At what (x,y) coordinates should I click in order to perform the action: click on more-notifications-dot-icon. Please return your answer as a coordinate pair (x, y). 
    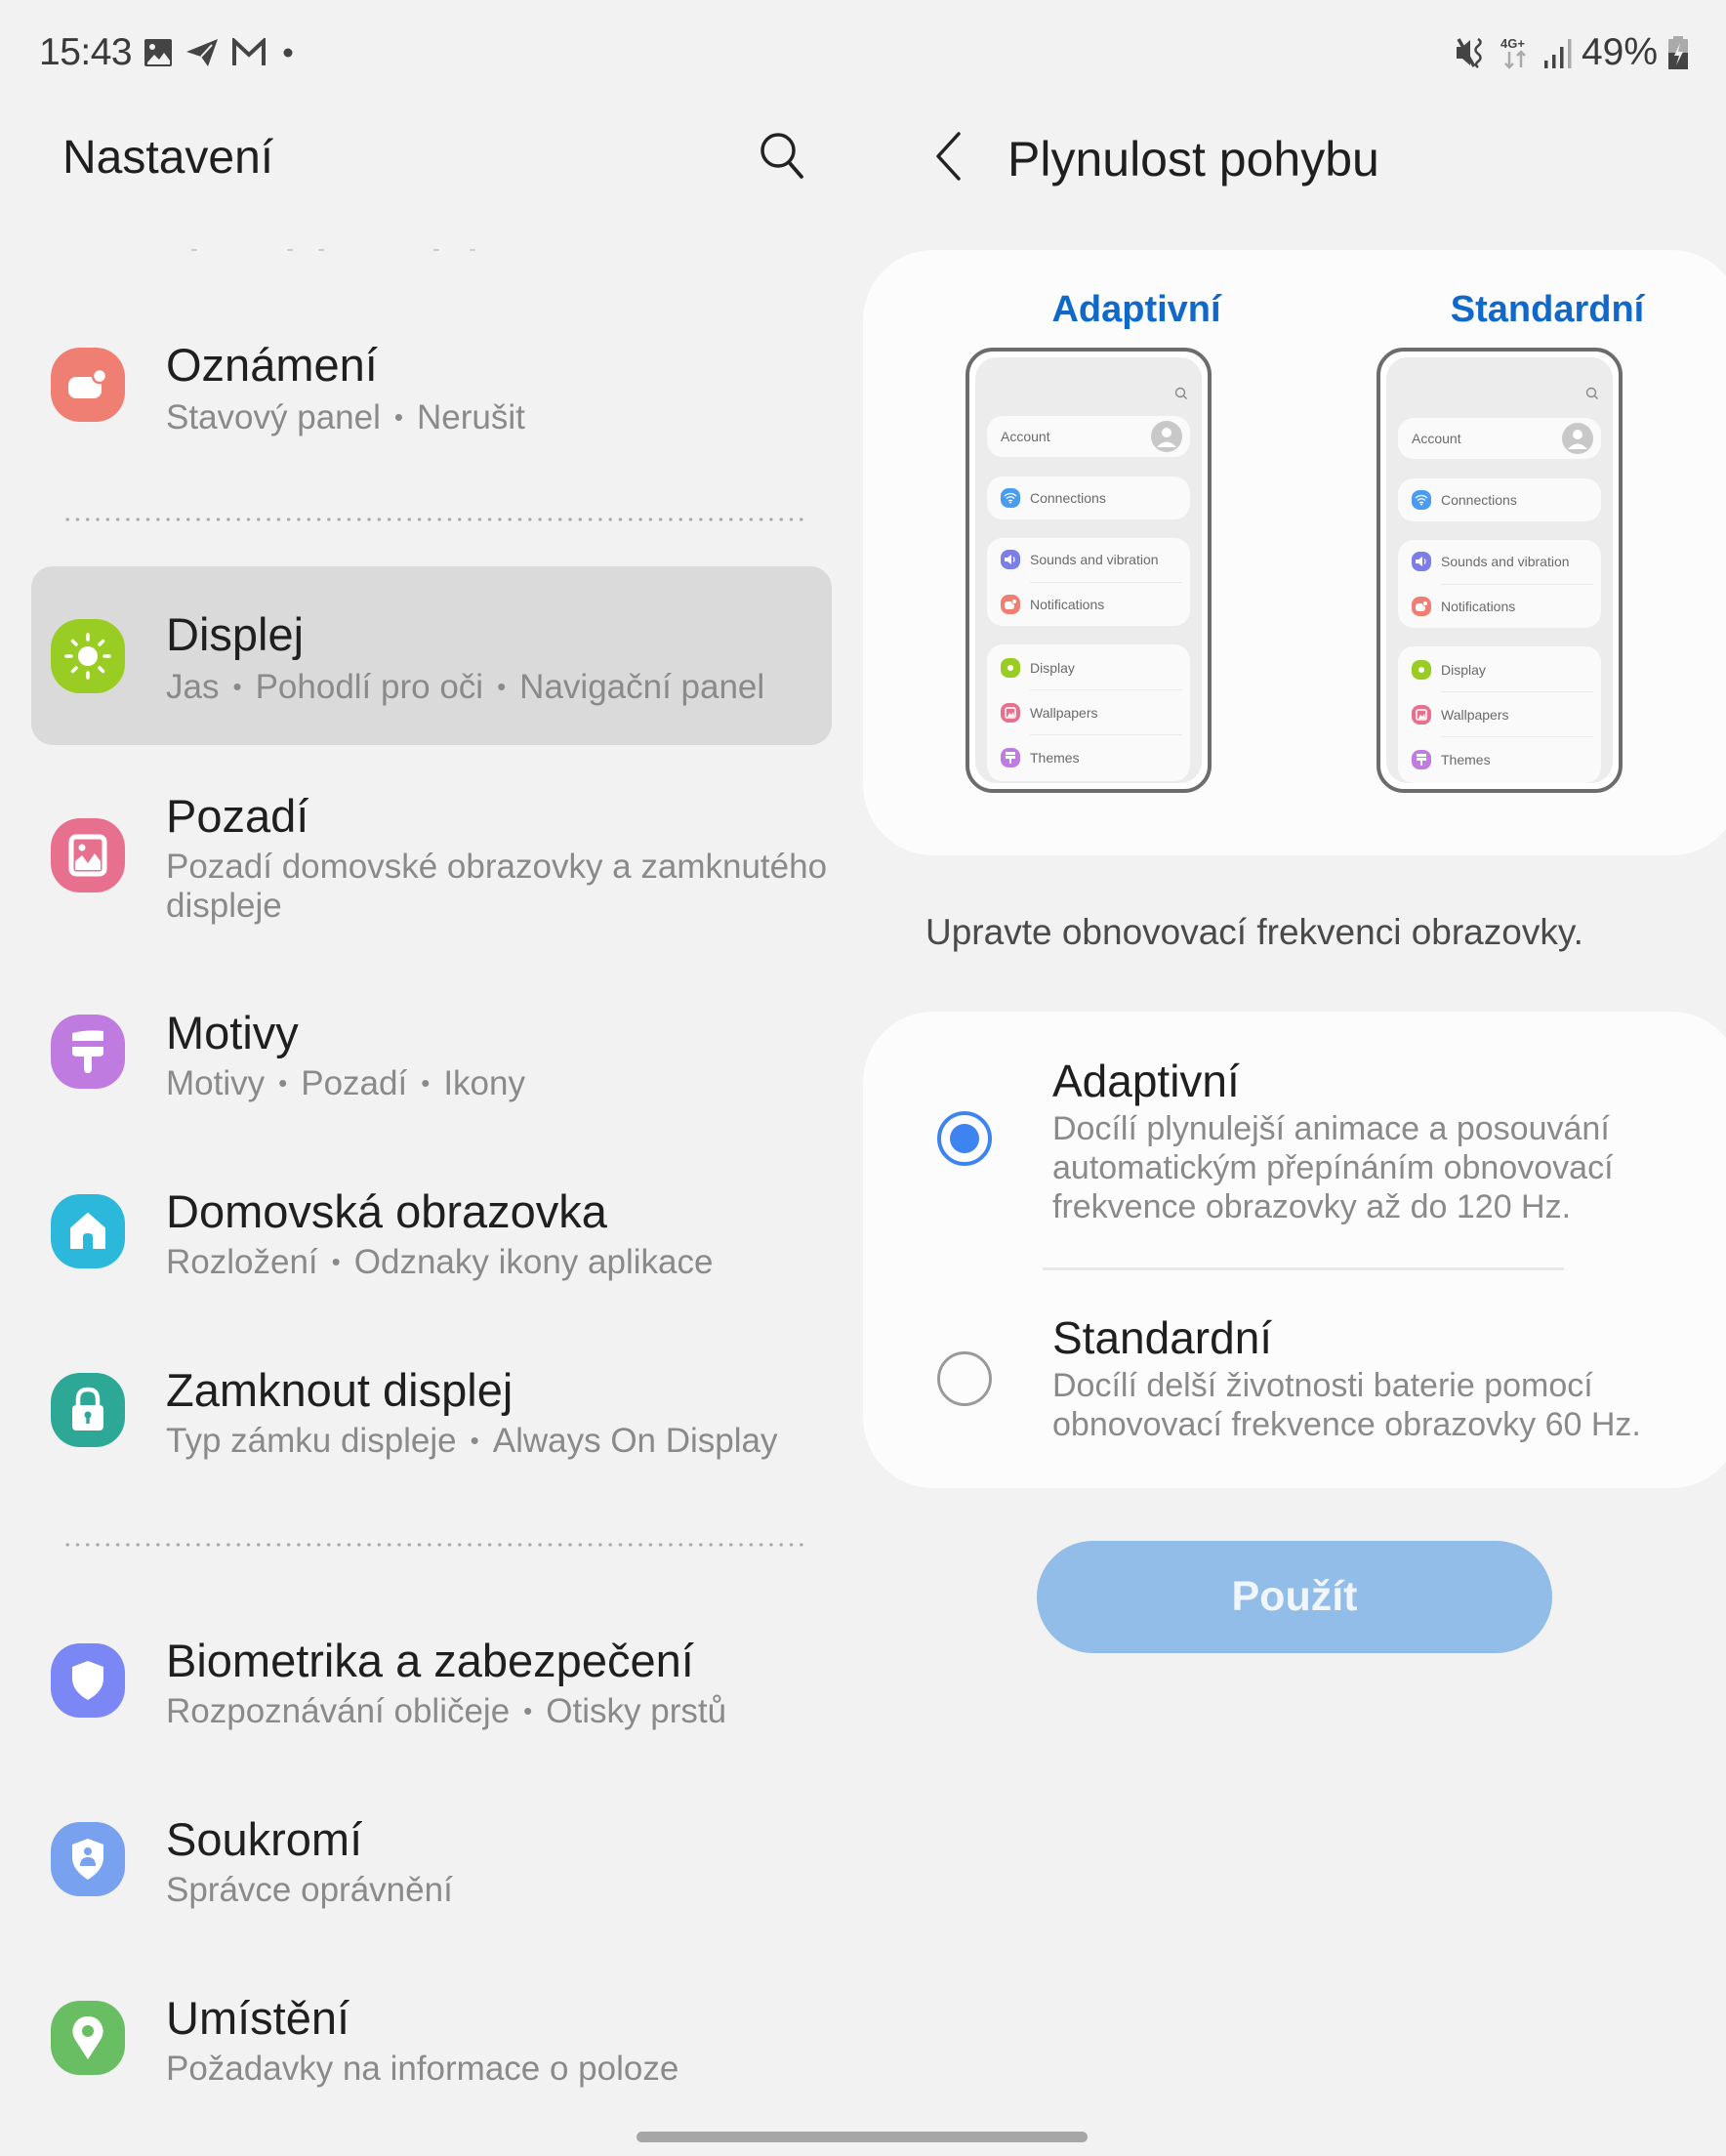
    Looking at the image, I should click on (288, 52).